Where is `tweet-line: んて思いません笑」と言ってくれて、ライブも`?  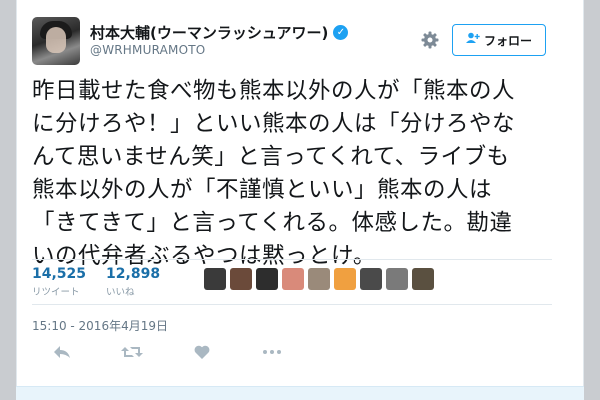
tweet-line: んて思いません笑」と言ってくれて、ライブも is located at coordinates (271, 157).